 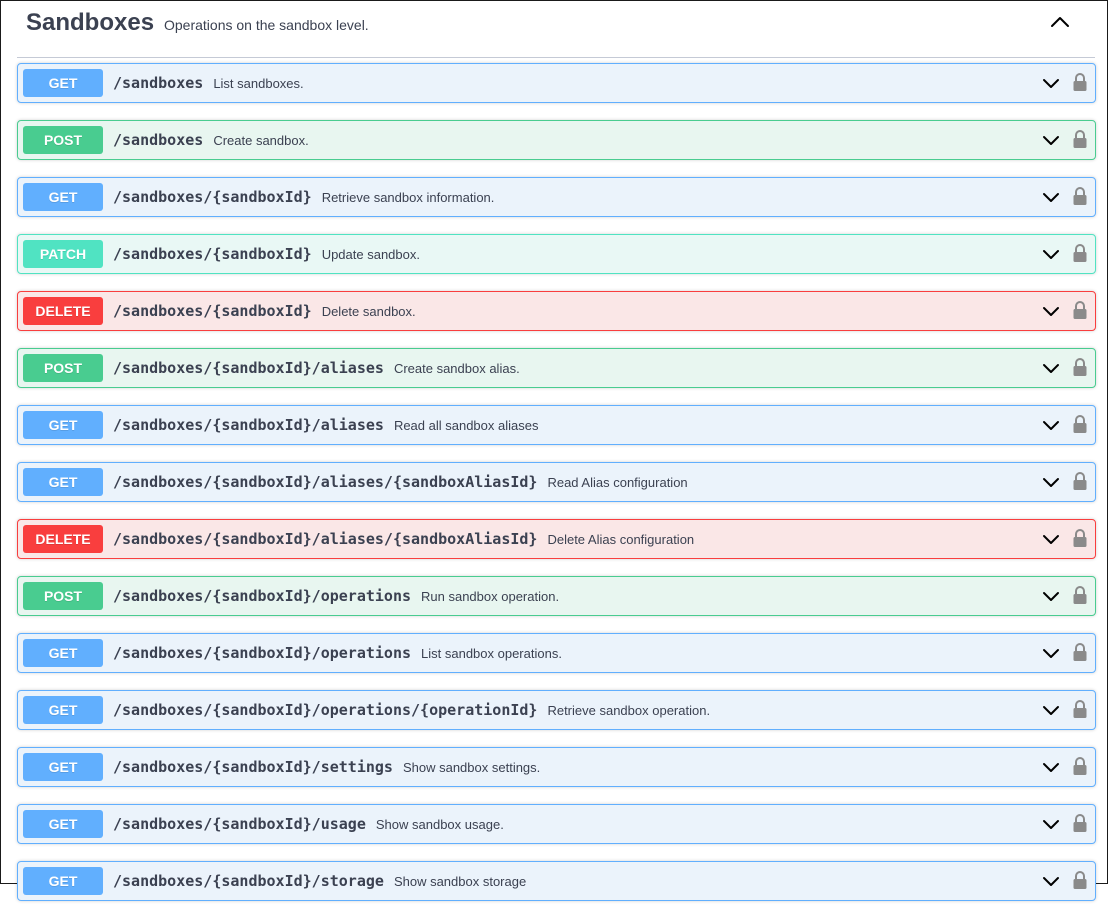 I want to click on operation-row-post: POST /sandboxes Create sandbox., so click(x=556, y=140).